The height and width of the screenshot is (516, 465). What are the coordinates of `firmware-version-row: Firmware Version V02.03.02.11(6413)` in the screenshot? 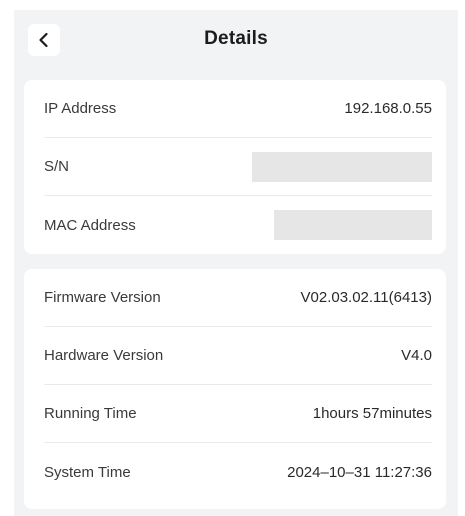 It's located at (238, 298).